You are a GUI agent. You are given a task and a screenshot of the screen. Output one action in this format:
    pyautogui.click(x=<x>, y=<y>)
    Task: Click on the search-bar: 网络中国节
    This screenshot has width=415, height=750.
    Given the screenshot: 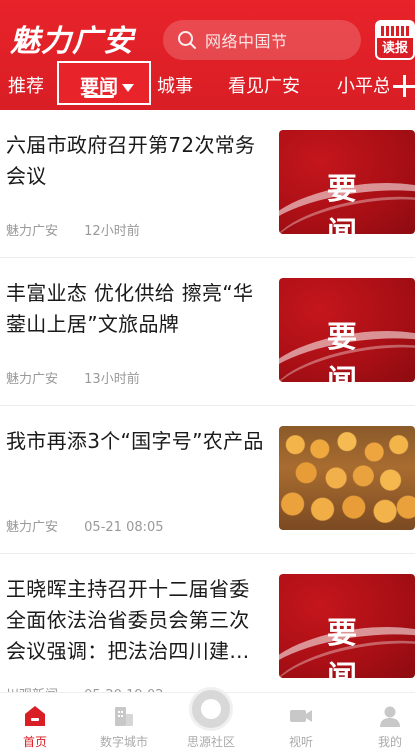 What is the action you would take?
    pyautogui.click(x=262, y=40)
    